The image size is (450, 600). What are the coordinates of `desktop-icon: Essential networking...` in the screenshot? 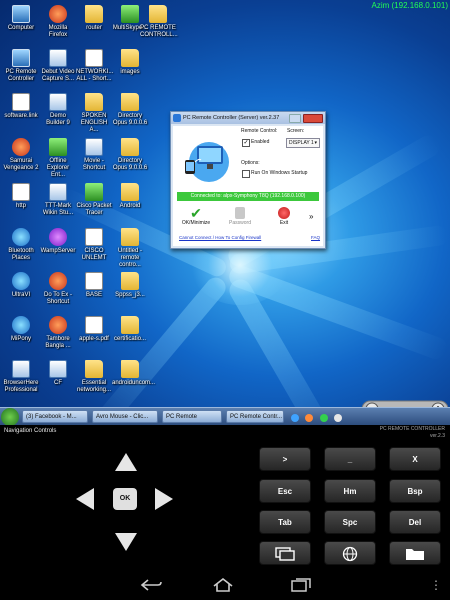 It's located at (94, 377).